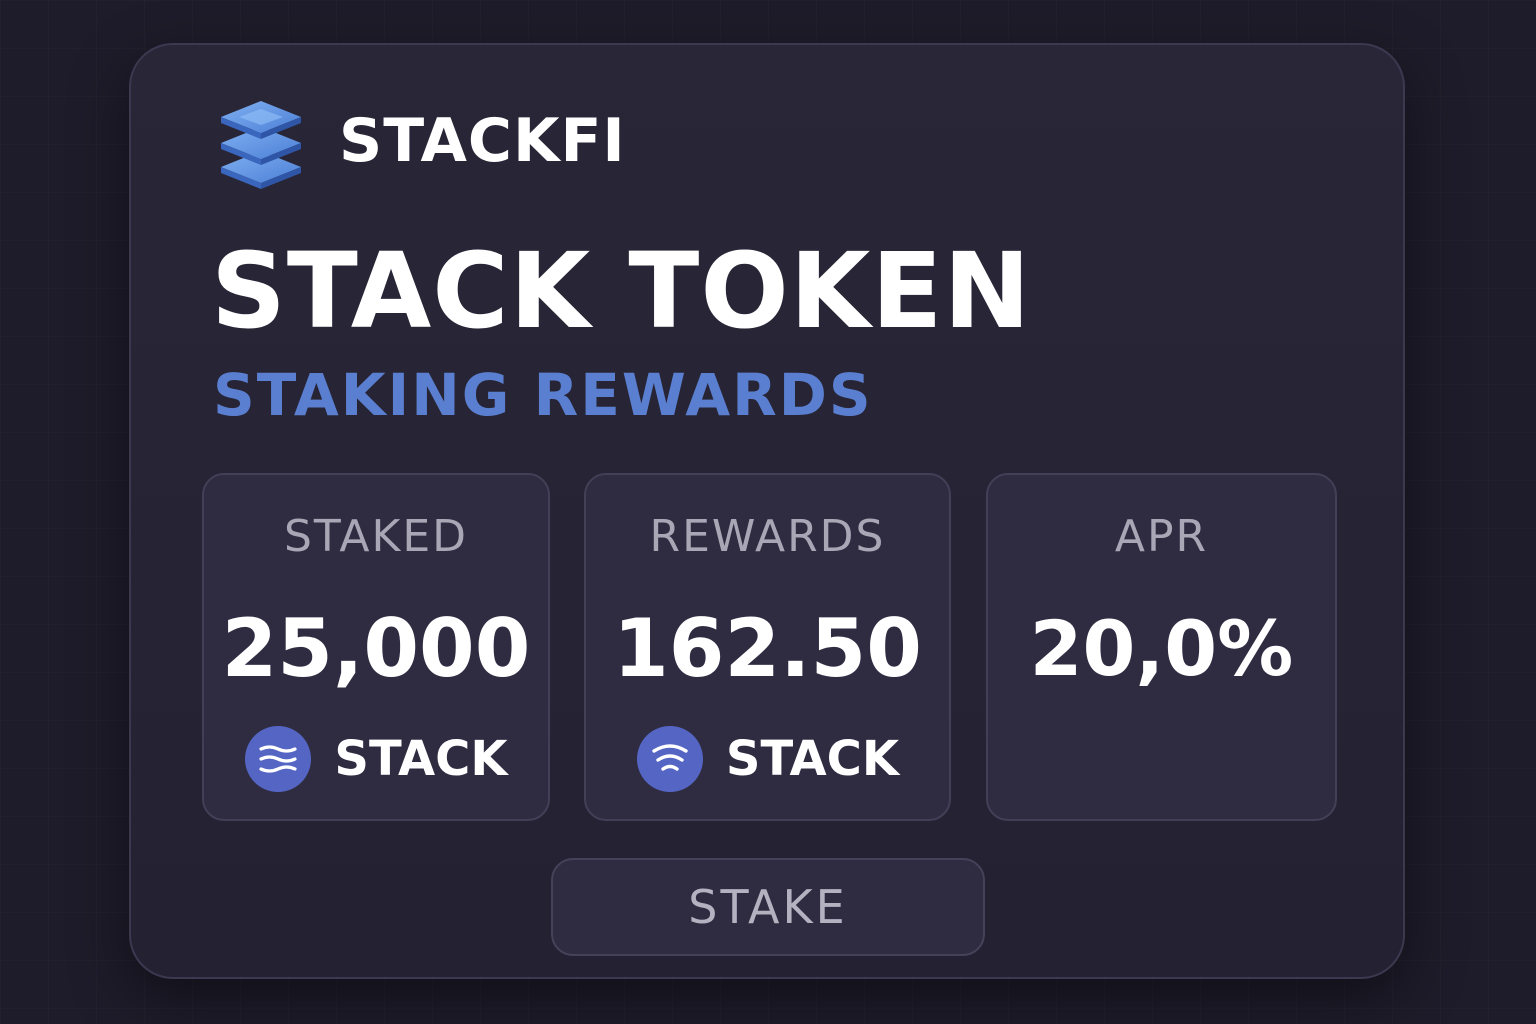  Describe the element at coordinates (812, 759) in the screenshot. I see `rewards-token-label: STACK` at that location.